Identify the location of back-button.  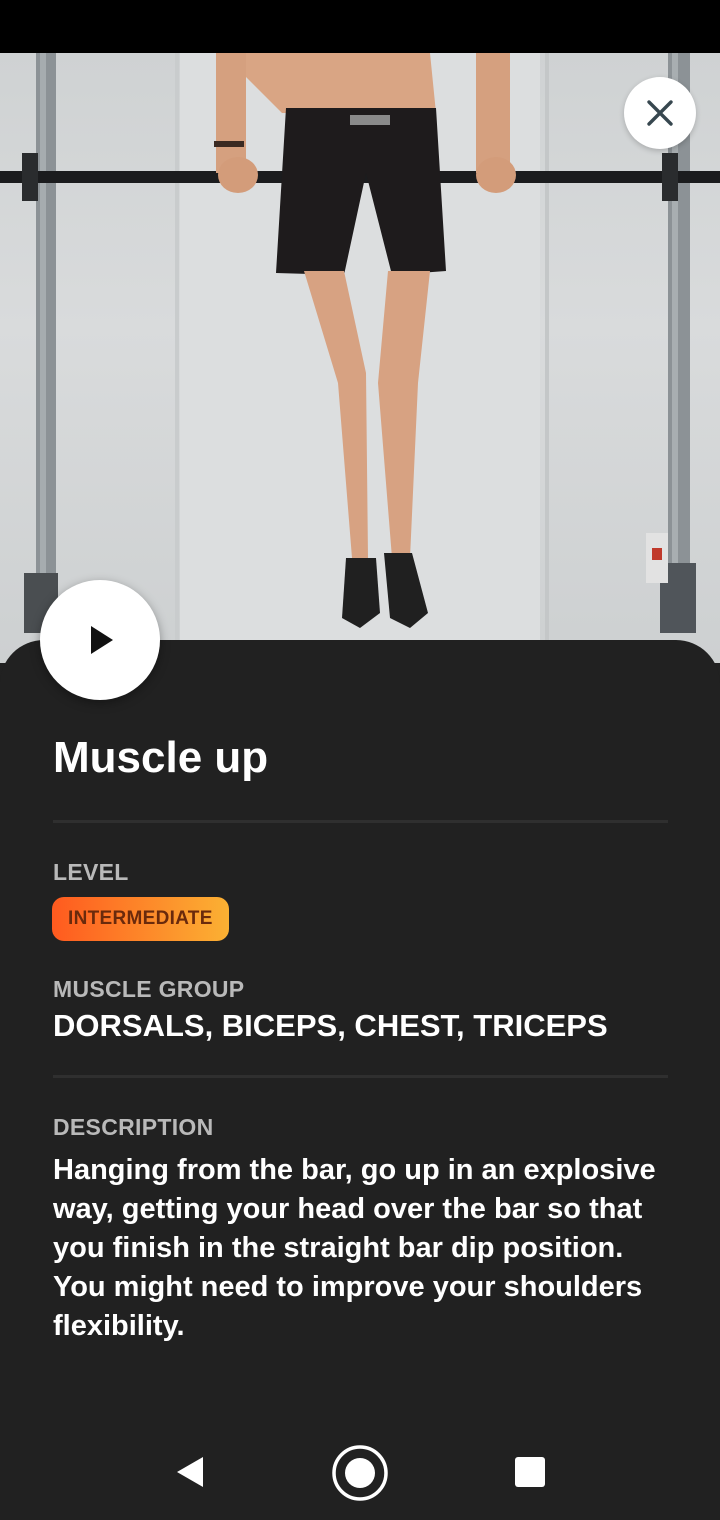
(190, 1472).